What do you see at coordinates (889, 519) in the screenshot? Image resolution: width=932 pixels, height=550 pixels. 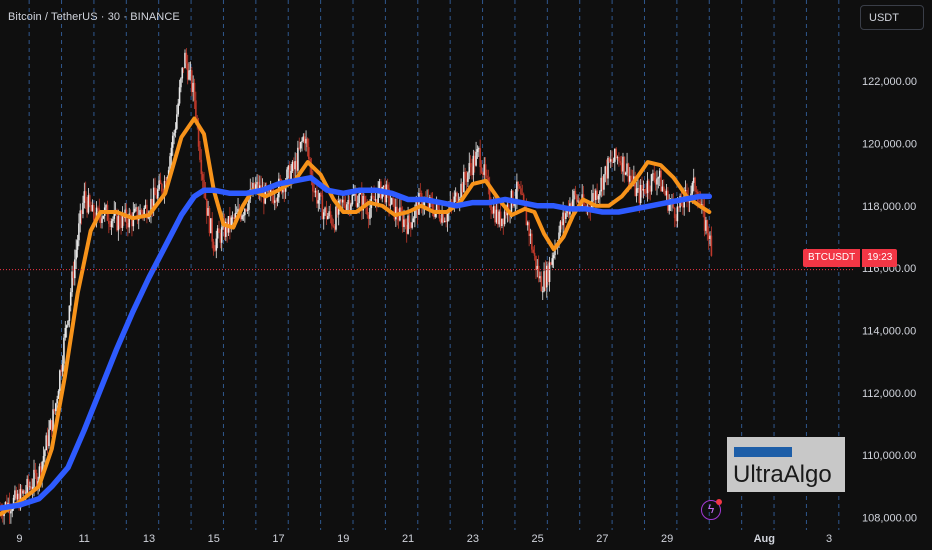 I see `price-tick-label: 108,000.00` at bounding box center [889, 519].